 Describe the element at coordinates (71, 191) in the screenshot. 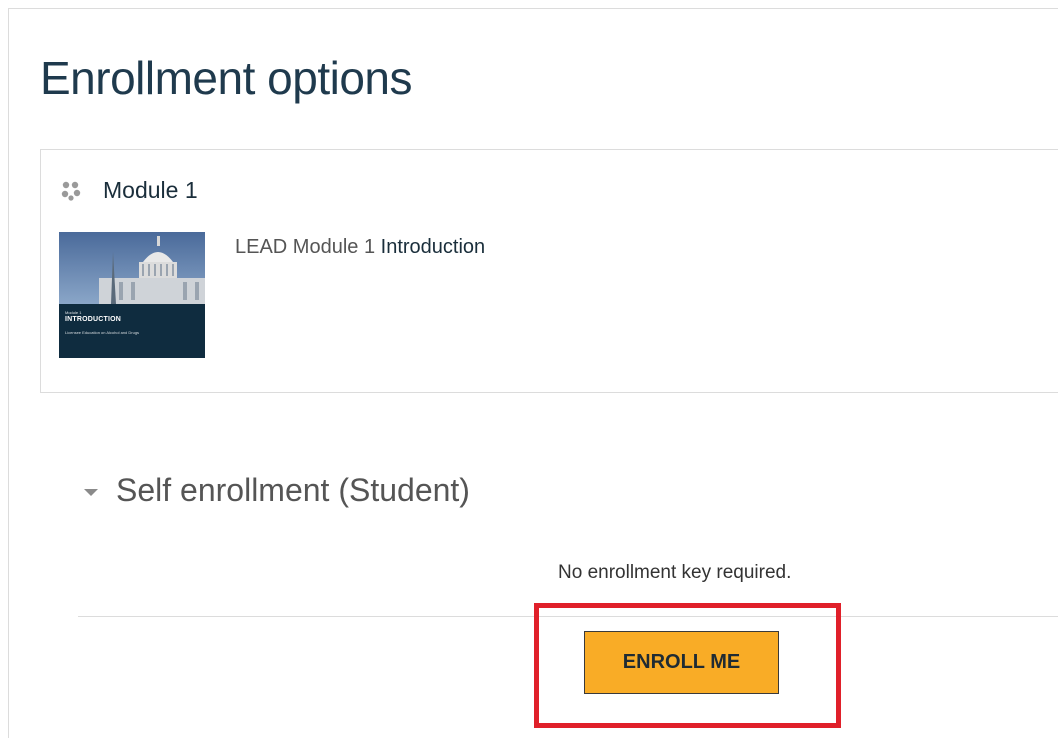

I see `course-cluster-icon` at that location.